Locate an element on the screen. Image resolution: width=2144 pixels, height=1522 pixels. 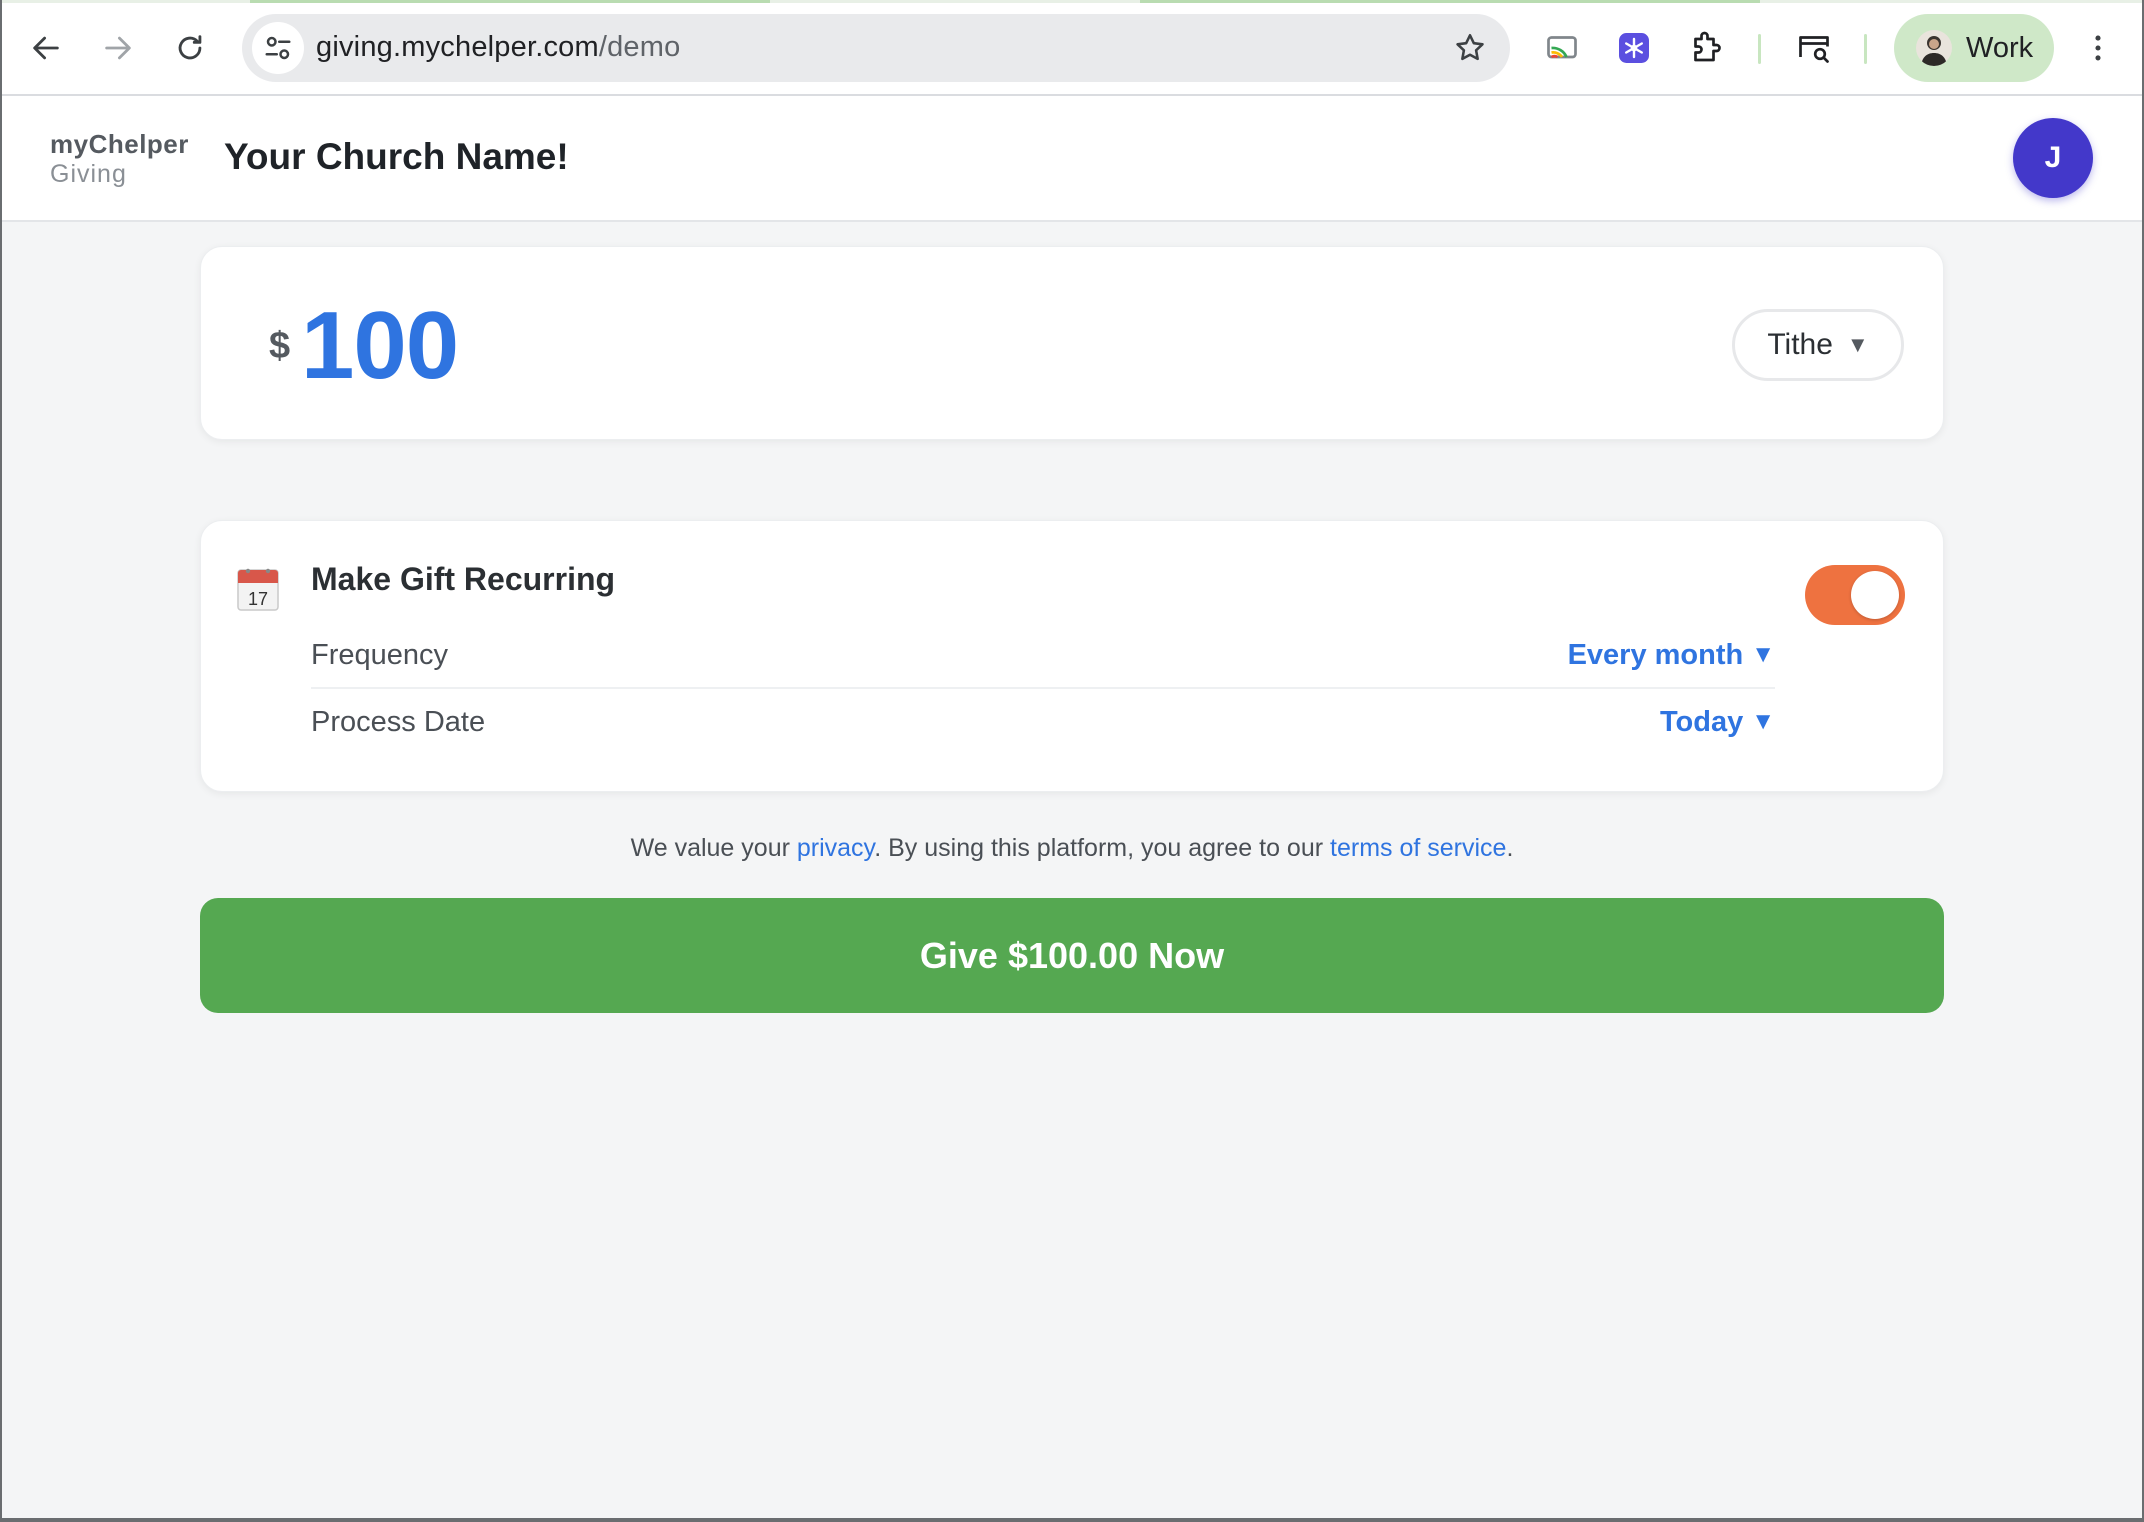
arrow-left-icon is located at coordinates (46, 48).